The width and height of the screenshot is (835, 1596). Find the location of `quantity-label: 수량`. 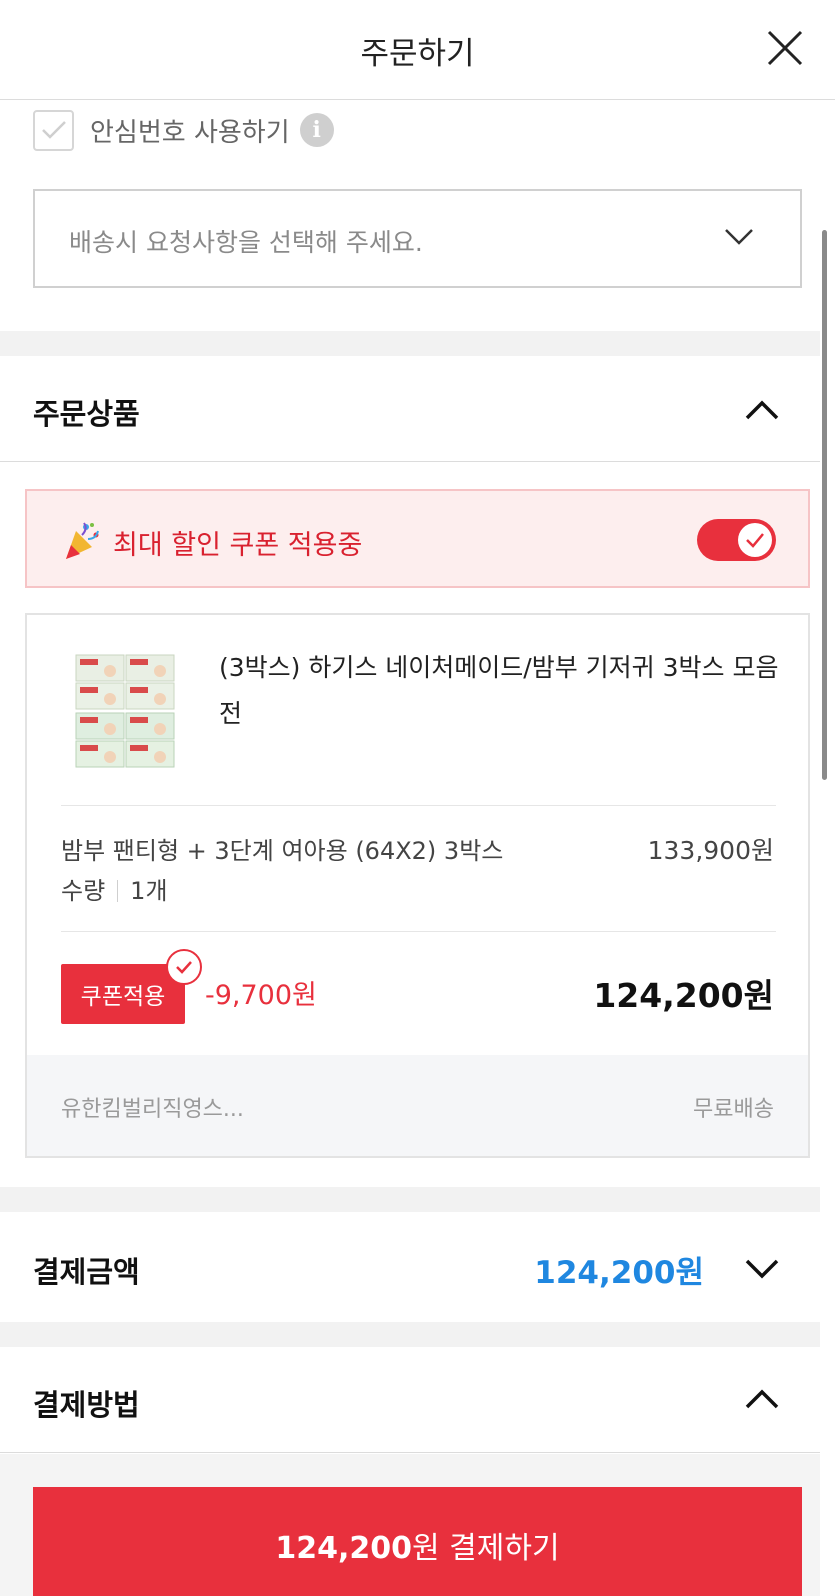

quantity-label: 수량 is located at coordinates (83, 891).